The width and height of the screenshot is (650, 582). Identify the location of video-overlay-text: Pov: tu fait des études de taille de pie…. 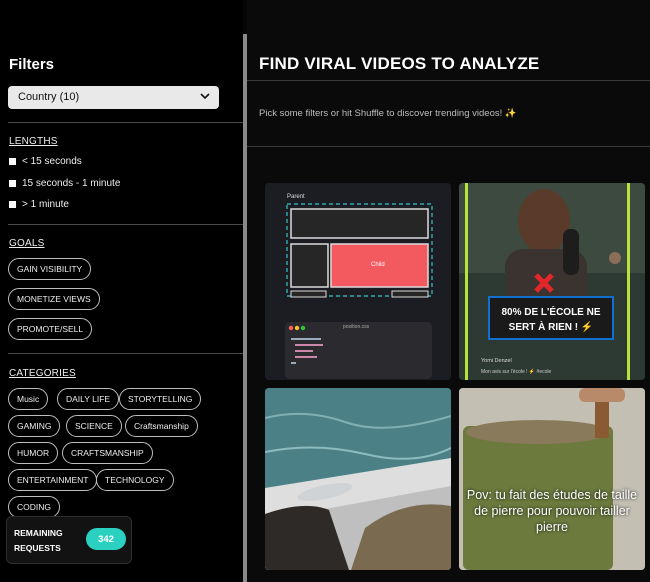
(552, 511).